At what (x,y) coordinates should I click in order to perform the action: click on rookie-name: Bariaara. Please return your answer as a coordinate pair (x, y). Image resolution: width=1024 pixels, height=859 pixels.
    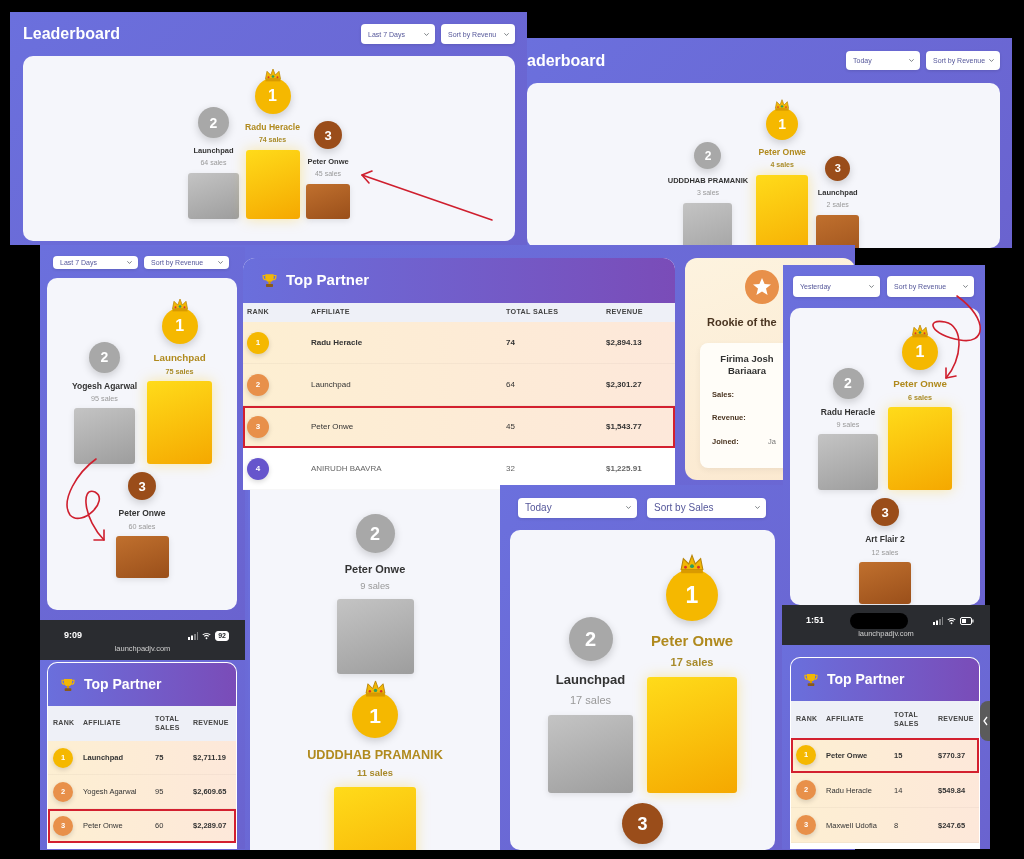
    Looking at the image, I should click on (747, 371).